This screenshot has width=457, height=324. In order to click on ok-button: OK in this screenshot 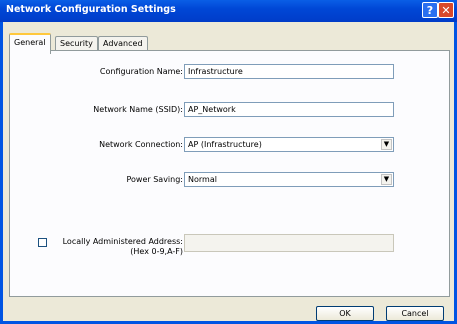, I will do `click(345, 313)`.